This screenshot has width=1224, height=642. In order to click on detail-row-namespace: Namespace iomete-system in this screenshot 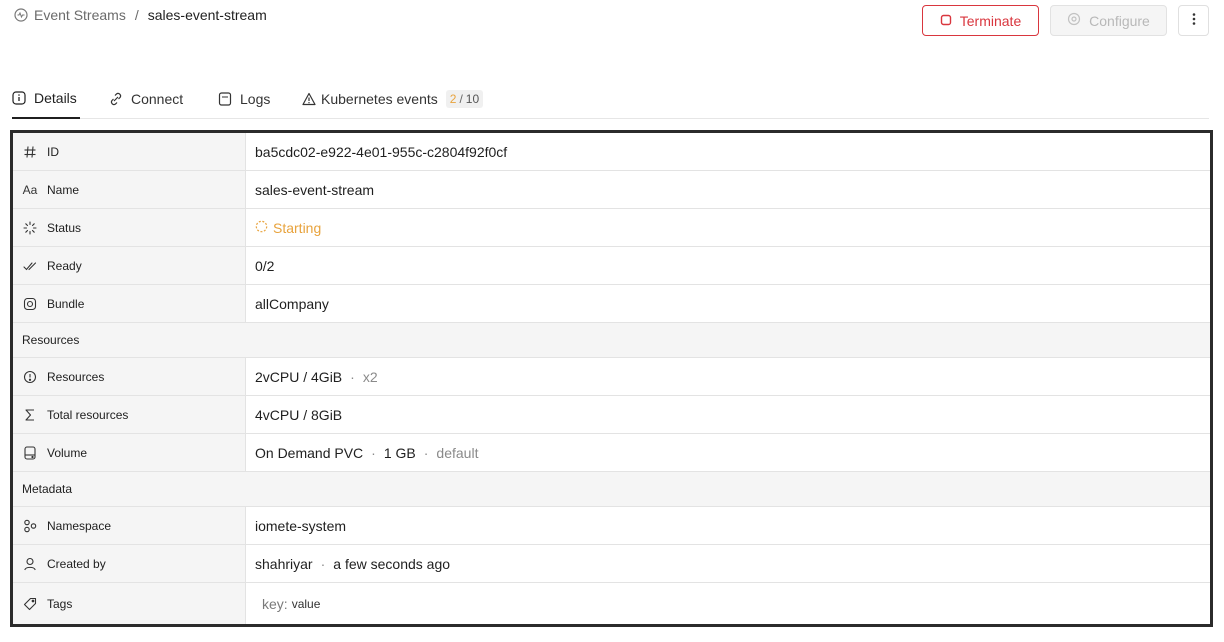, I will do `click(611, 526)`.